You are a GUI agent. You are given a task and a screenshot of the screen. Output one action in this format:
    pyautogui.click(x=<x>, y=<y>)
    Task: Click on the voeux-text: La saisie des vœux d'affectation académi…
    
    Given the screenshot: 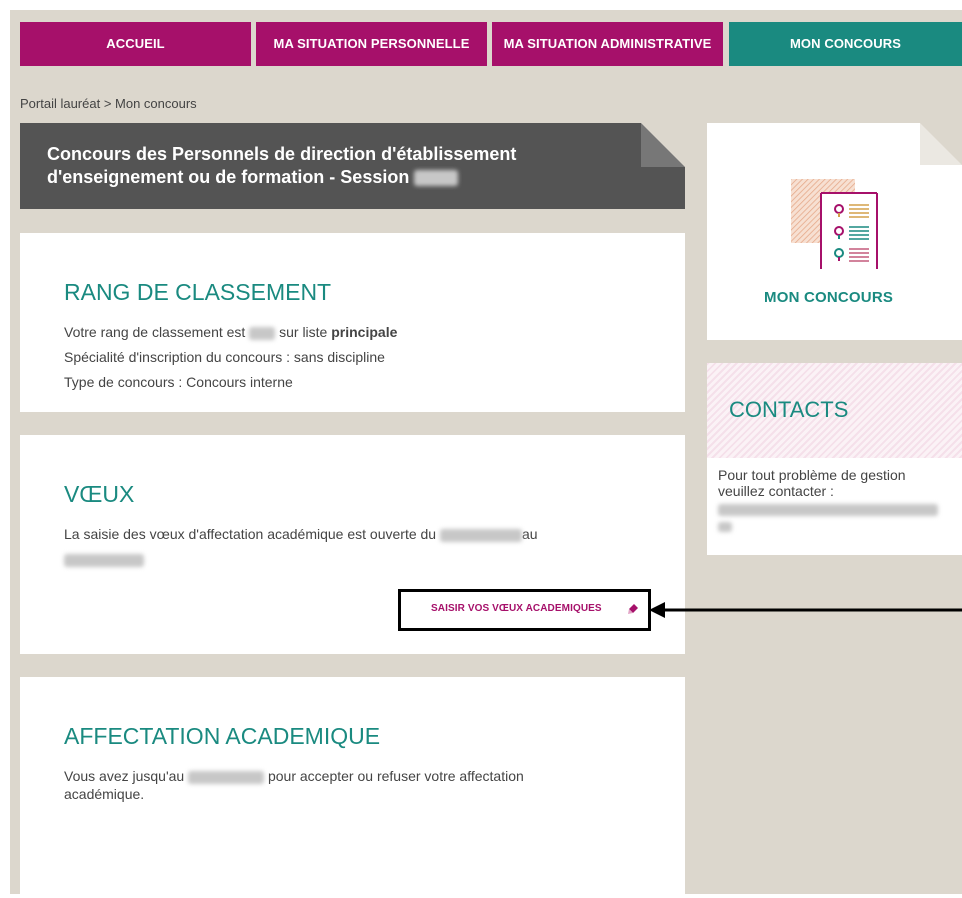 What is the action you would take?
    pyautogui.click(x=344, y=547)
    